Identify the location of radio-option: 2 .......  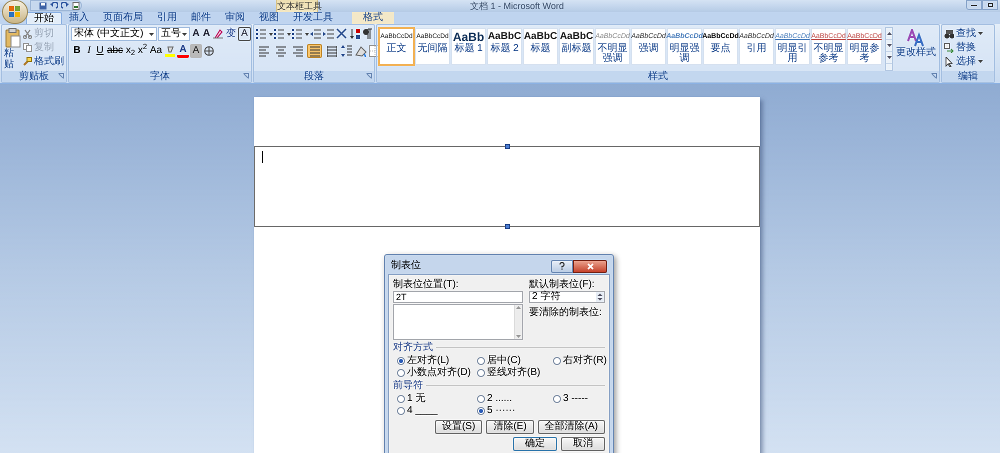
(515, 398).